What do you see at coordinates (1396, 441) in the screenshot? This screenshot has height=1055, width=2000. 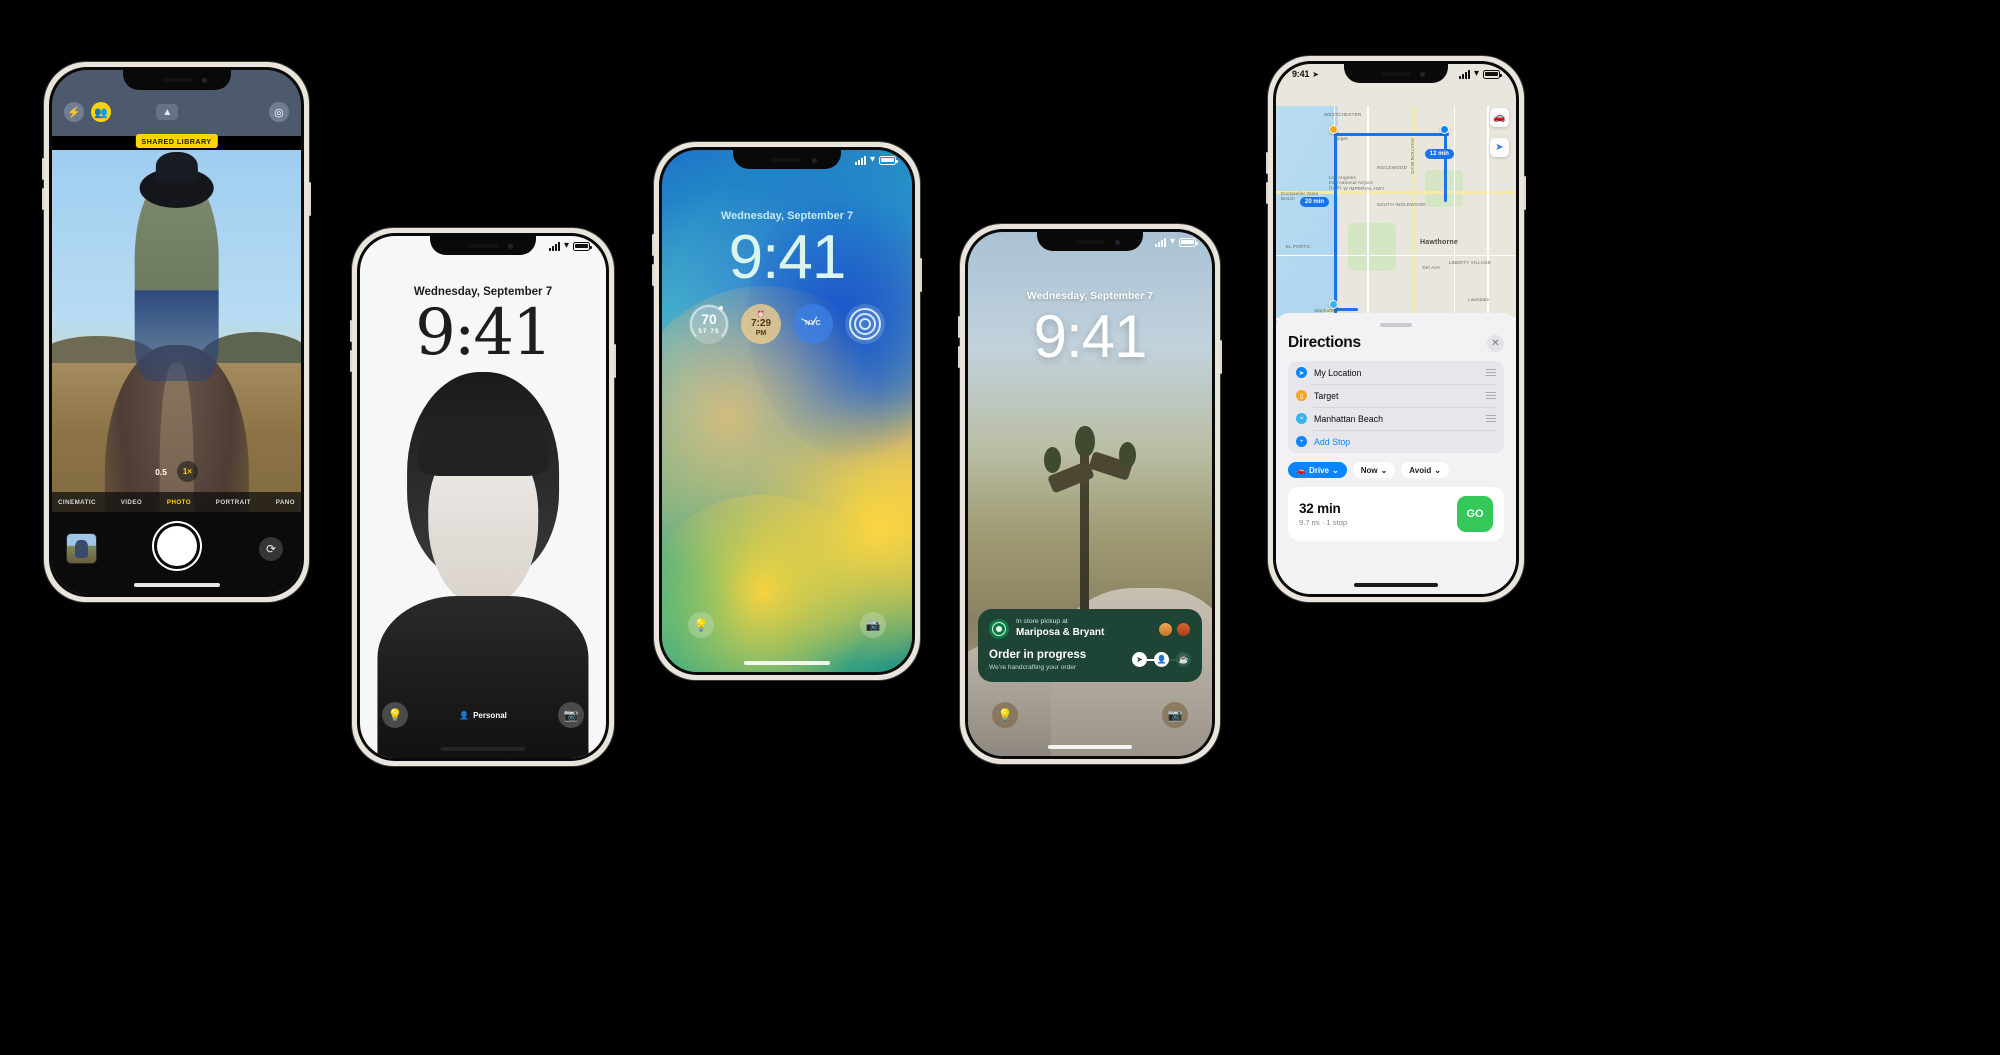 I see `add-stop-row: + Add Stop` at bounding box center [1396, 441].